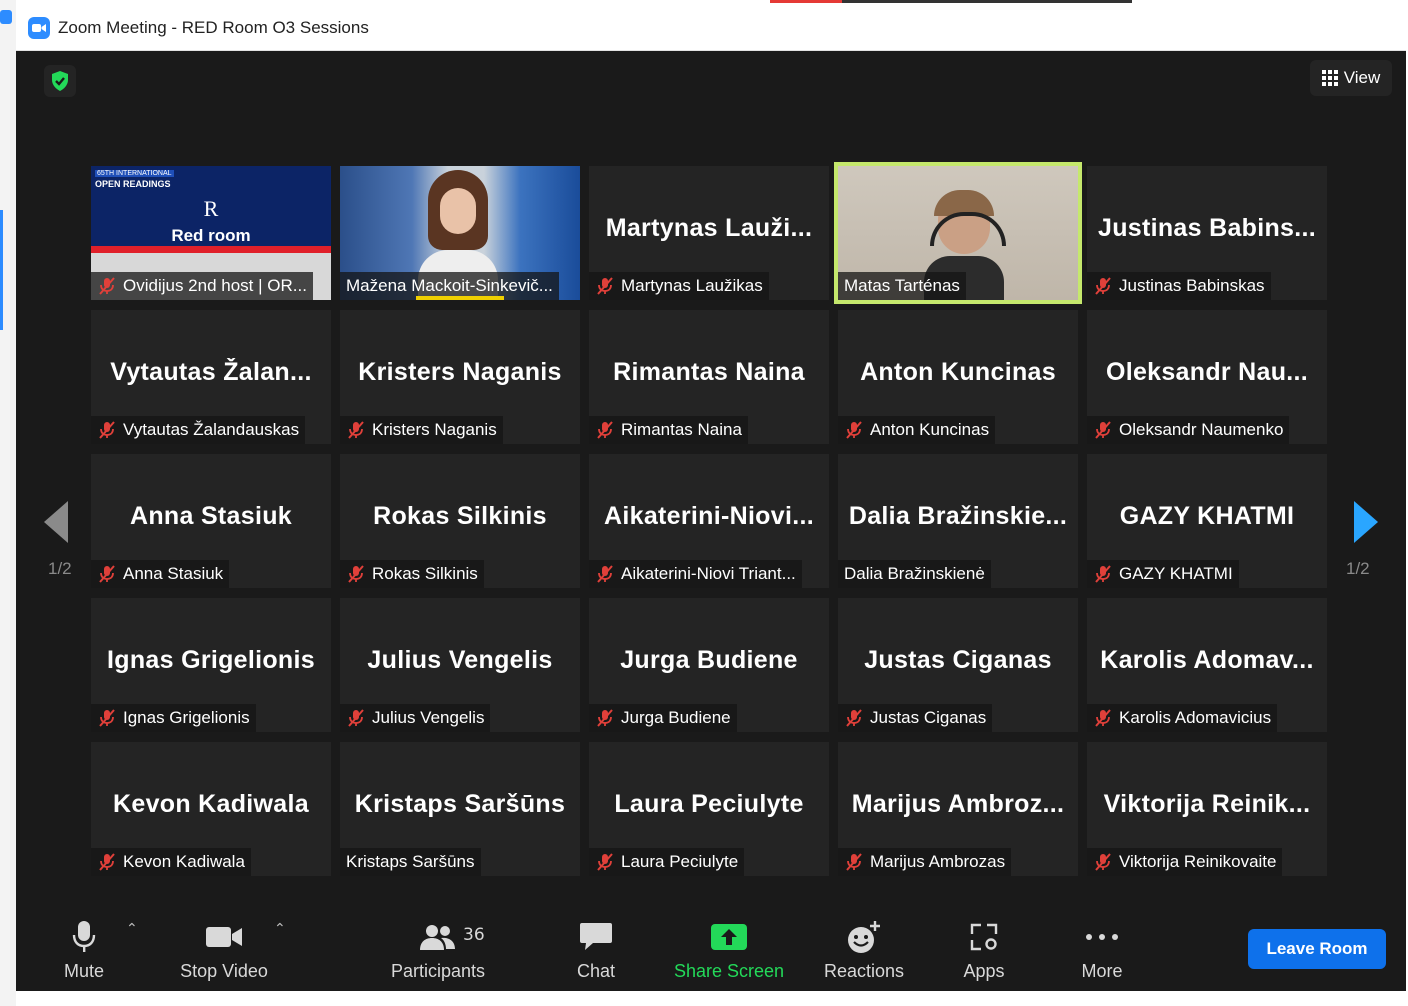 Image resolution: width=1408 pixels, height=1006 pixels. I want to click on participant-tile: Kevon Kadiwala Kevon Kadiwala, so click(211, 809).